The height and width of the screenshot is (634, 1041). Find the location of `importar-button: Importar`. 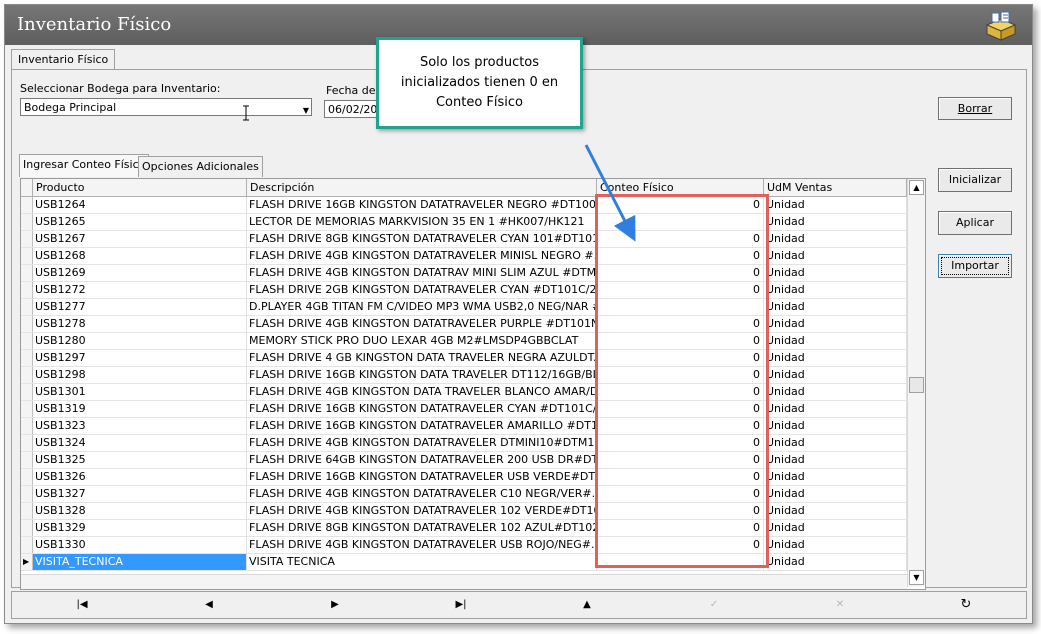

importar-button: Importar is located at coordinates (975, 266).